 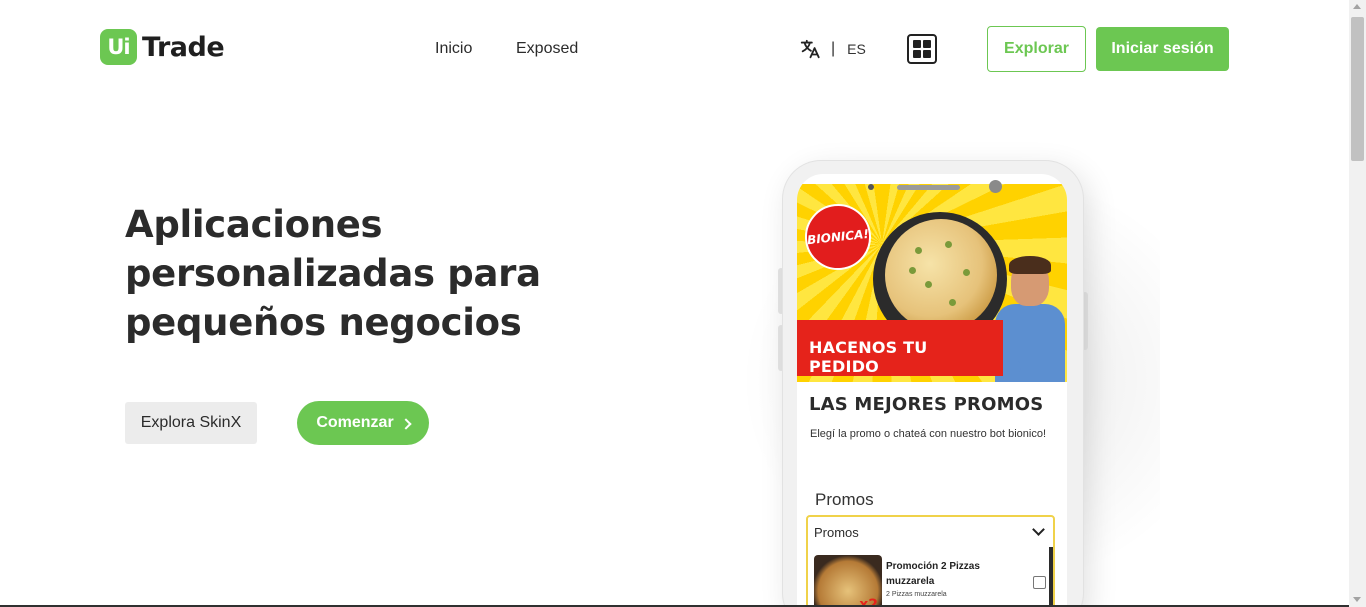 I want to click on explore-skinx-button: Explora SkinX, so click(x=191, y=423).